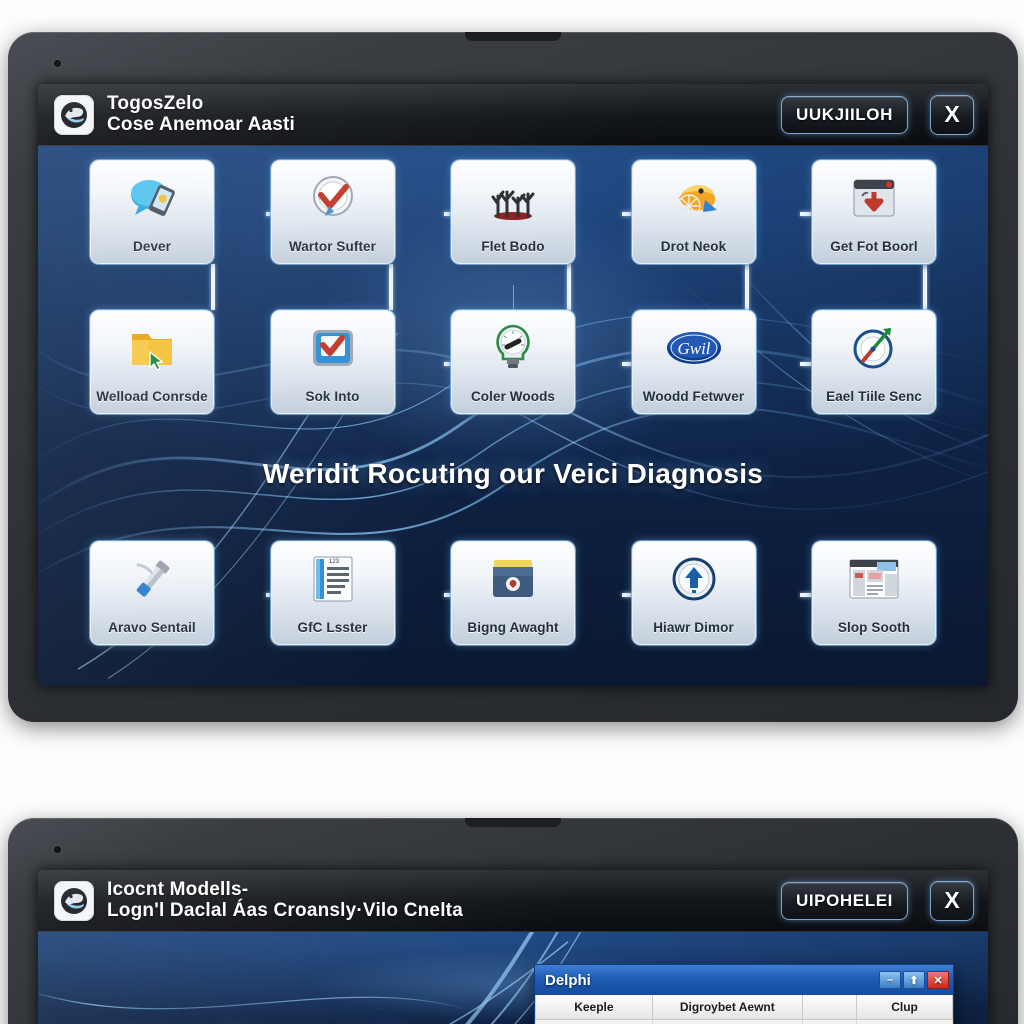  Describe the element at coordinates (332, 246) in the screenshot. I see `tile-label: Wartor Sufter` at that location.